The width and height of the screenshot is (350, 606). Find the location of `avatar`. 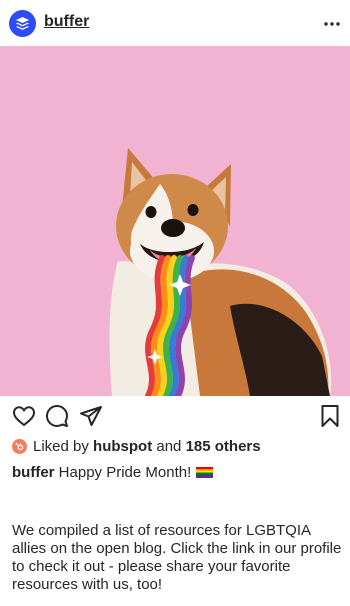

avatar is located at coordinates (22, 23).